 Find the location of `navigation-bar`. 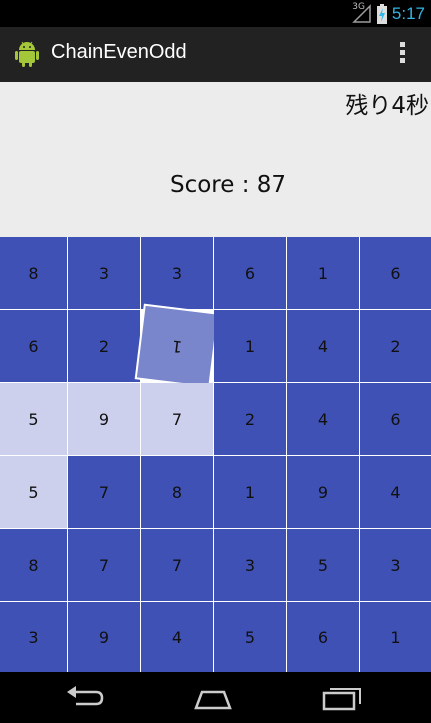

navigation-bar is located at coordinates (215, 697).